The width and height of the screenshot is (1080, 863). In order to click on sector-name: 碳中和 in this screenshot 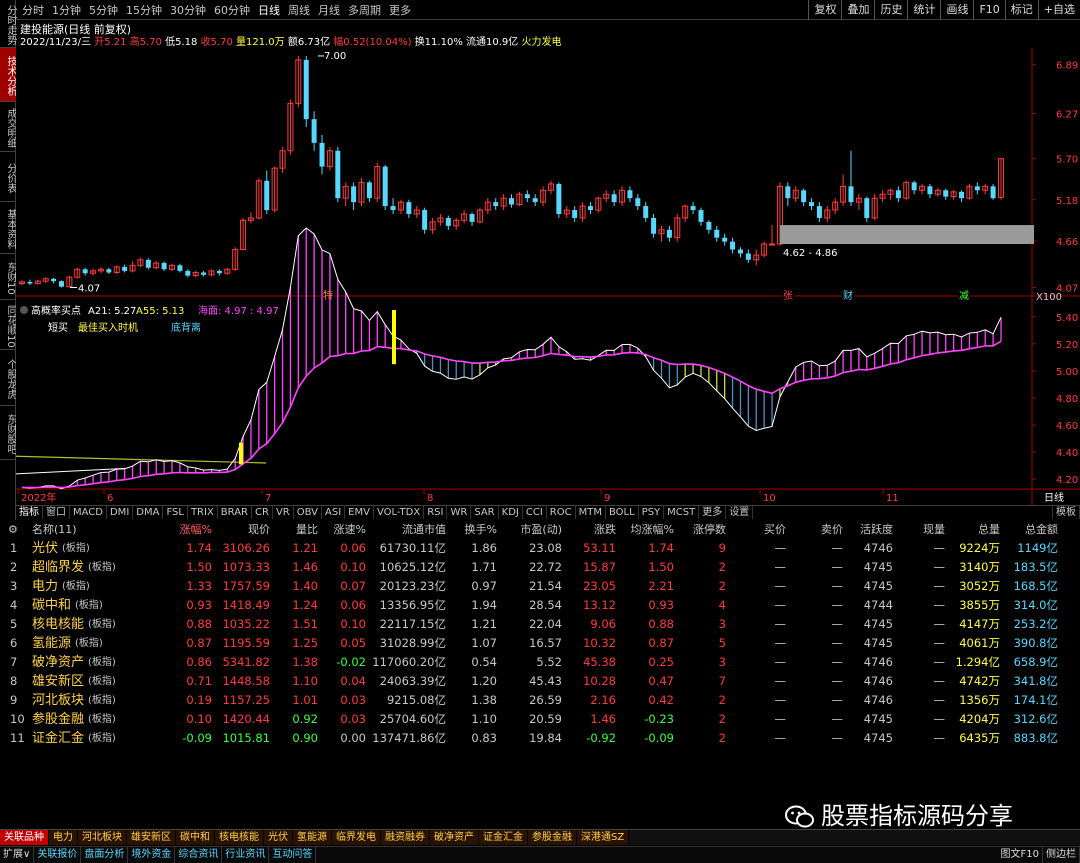, I will do `click(51, 605)`.